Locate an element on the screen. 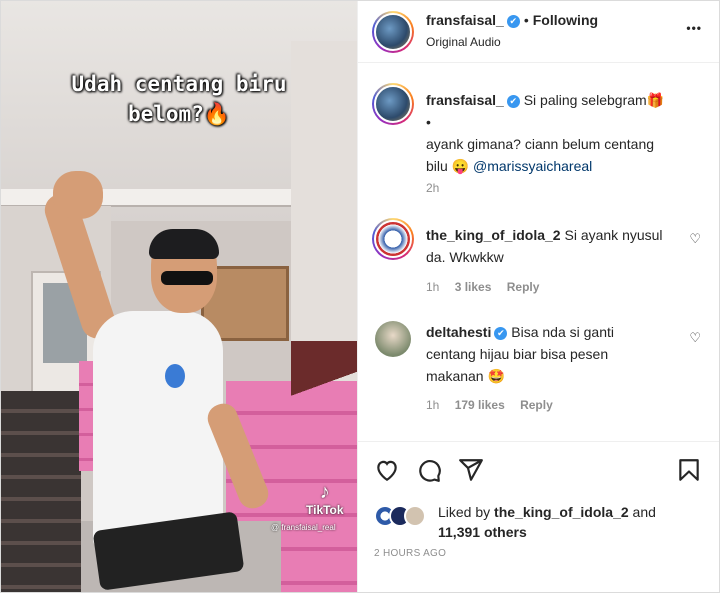 The image size is (720, 593). caption-line-1: Si paling selebgram🎁 is located at coordinates (594, 100).